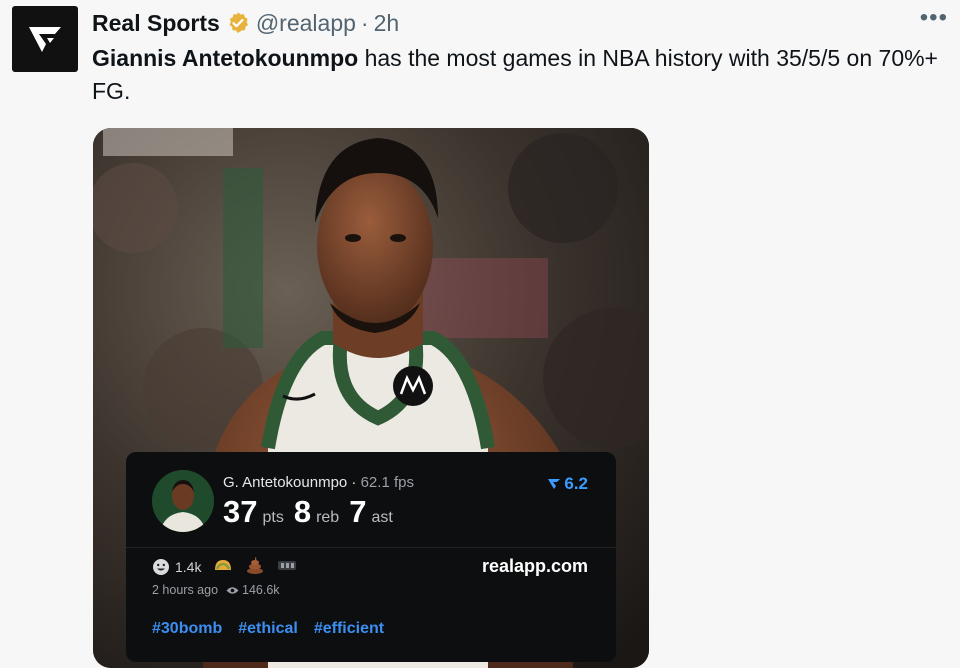  Describe the element at coordinates (188, 566) in the screenshot. I see `reaction-count: 1.4k` at that location.